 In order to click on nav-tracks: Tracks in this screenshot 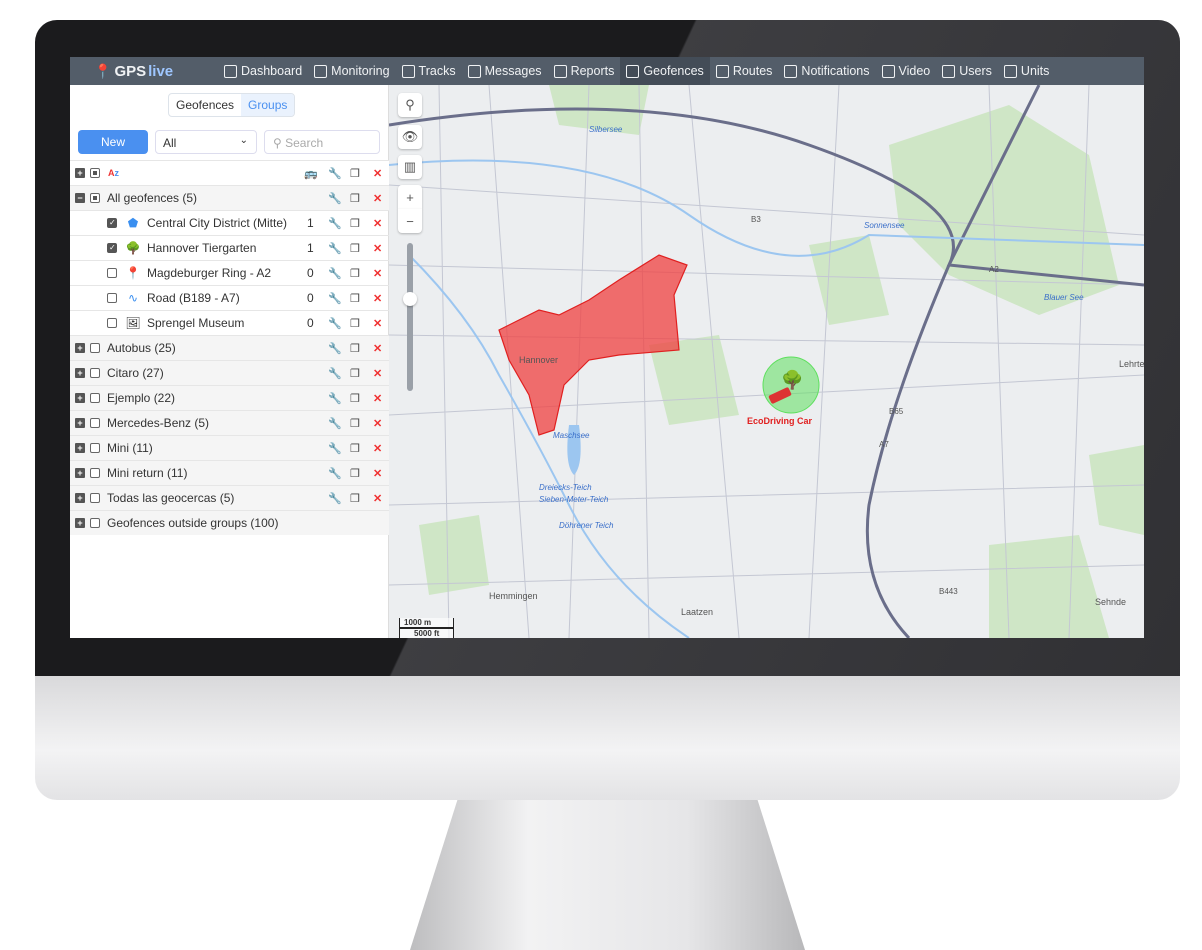, I will do `click(429, 71)`.